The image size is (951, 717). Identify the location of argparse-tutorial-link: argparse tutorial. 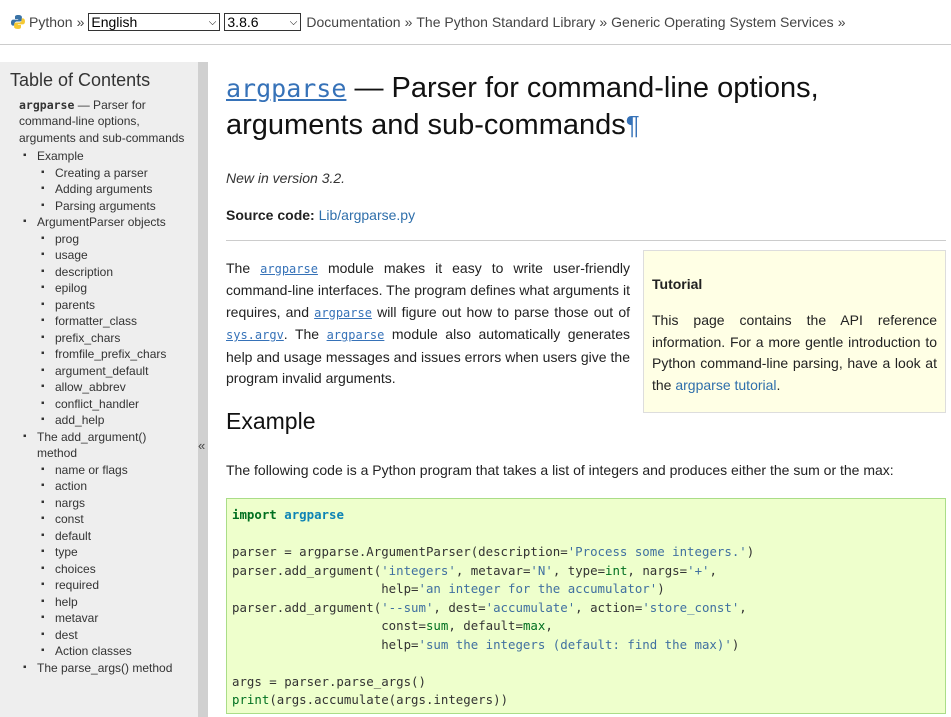
(725, 385).